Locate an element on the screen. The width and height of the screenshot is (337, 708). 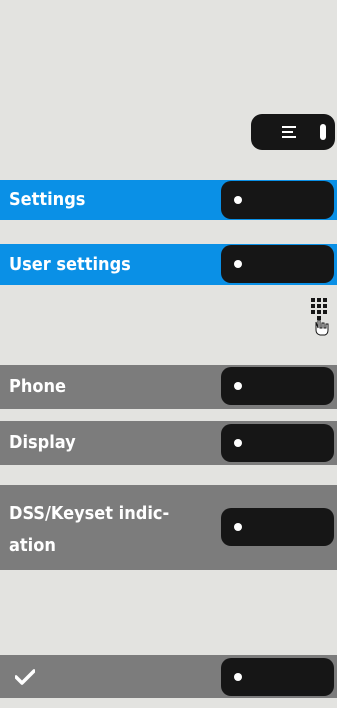
phone-softkey is located at coordinates (277, 386).